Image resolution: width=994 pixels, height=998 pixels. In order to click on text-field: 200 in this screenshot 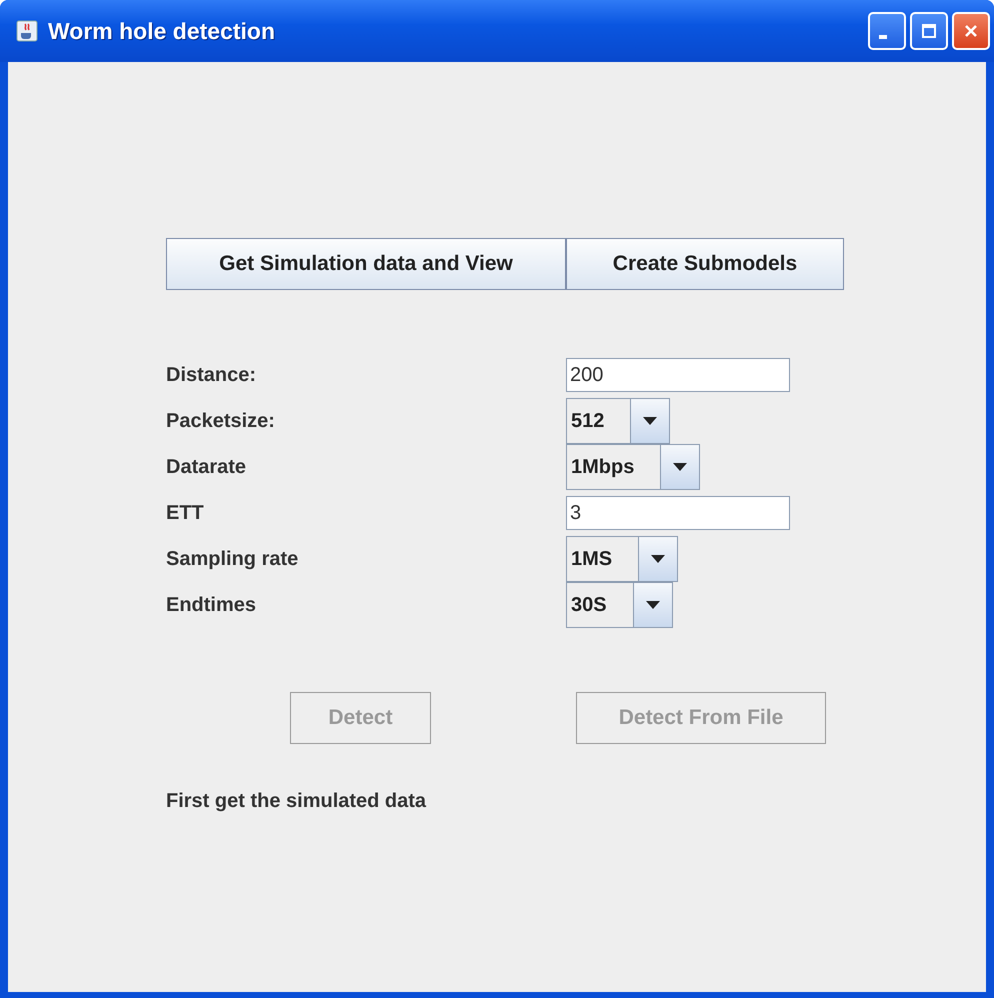, I will do `click(678, 375)`.